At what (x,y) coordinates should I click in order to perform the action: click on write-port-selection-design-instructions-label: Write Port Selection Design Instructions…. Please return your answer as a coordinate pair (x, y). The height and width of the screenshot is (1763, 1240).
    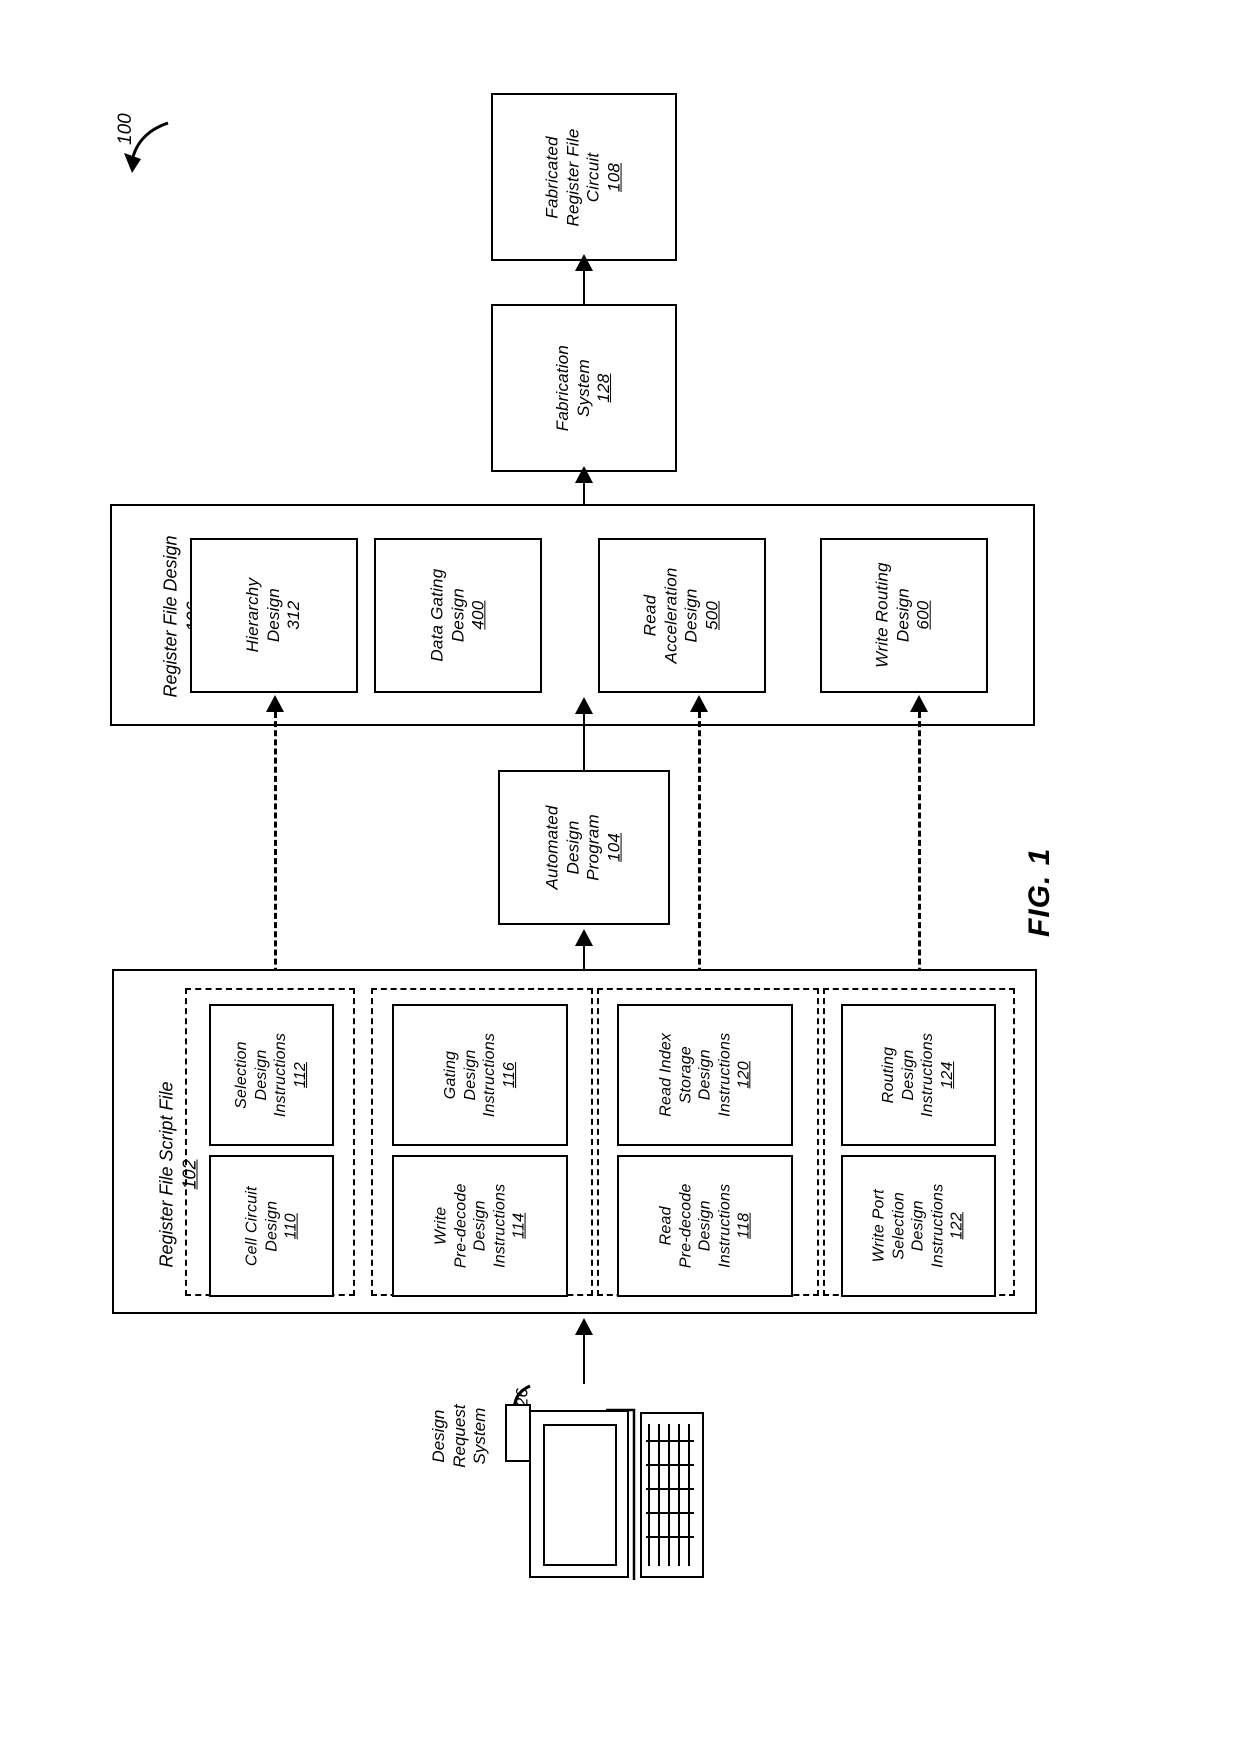
    Looking at the image, I should click on (918, 1226).